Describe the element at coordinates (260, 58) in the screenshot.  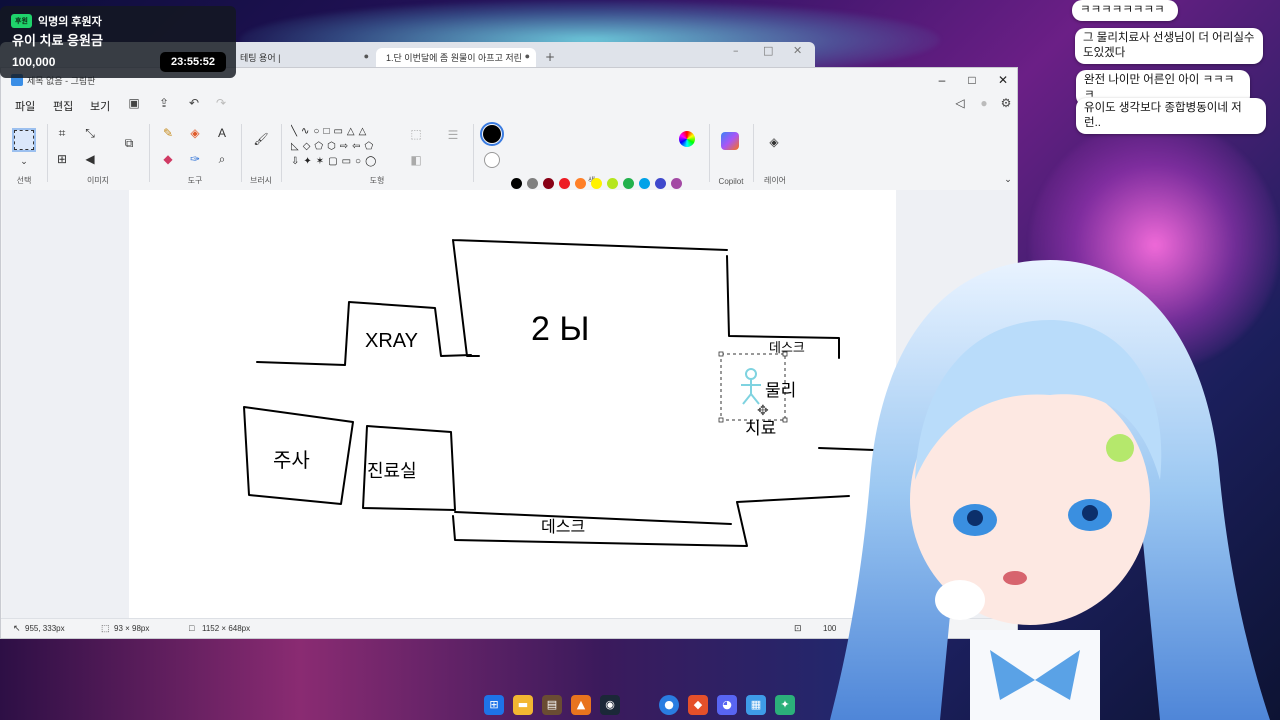
I see `browser-tab-label: 테팅 용어 |` at that location.